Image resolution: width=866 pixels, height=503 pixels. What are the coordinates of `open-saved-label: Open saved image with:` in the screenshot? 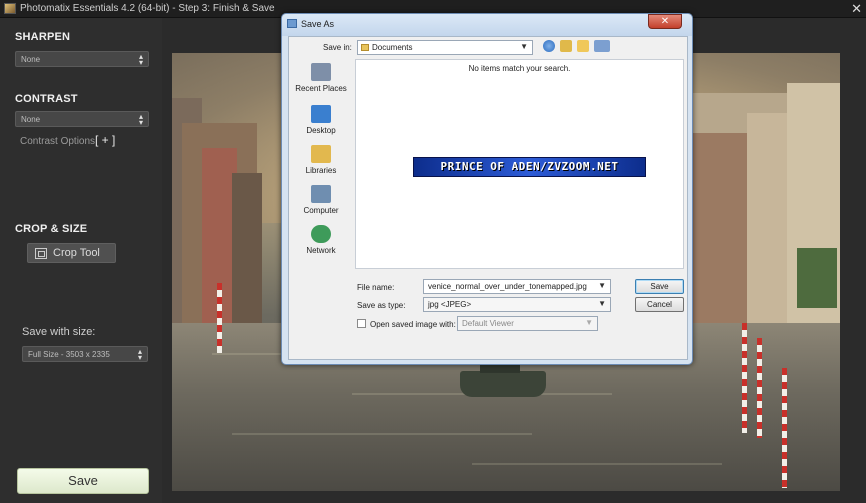 It's located at (413, 324).